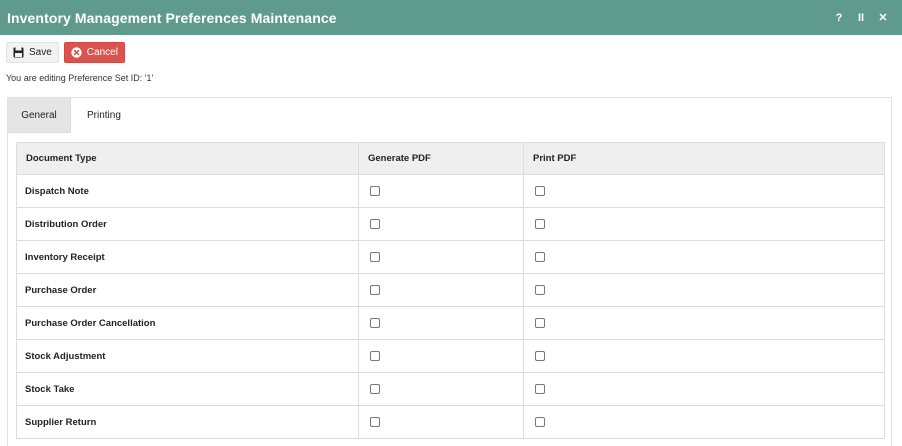  Describe the element at coordinates (187, 290) in the screenshot. I see `document-type-cell: Purchase Order` at that location.